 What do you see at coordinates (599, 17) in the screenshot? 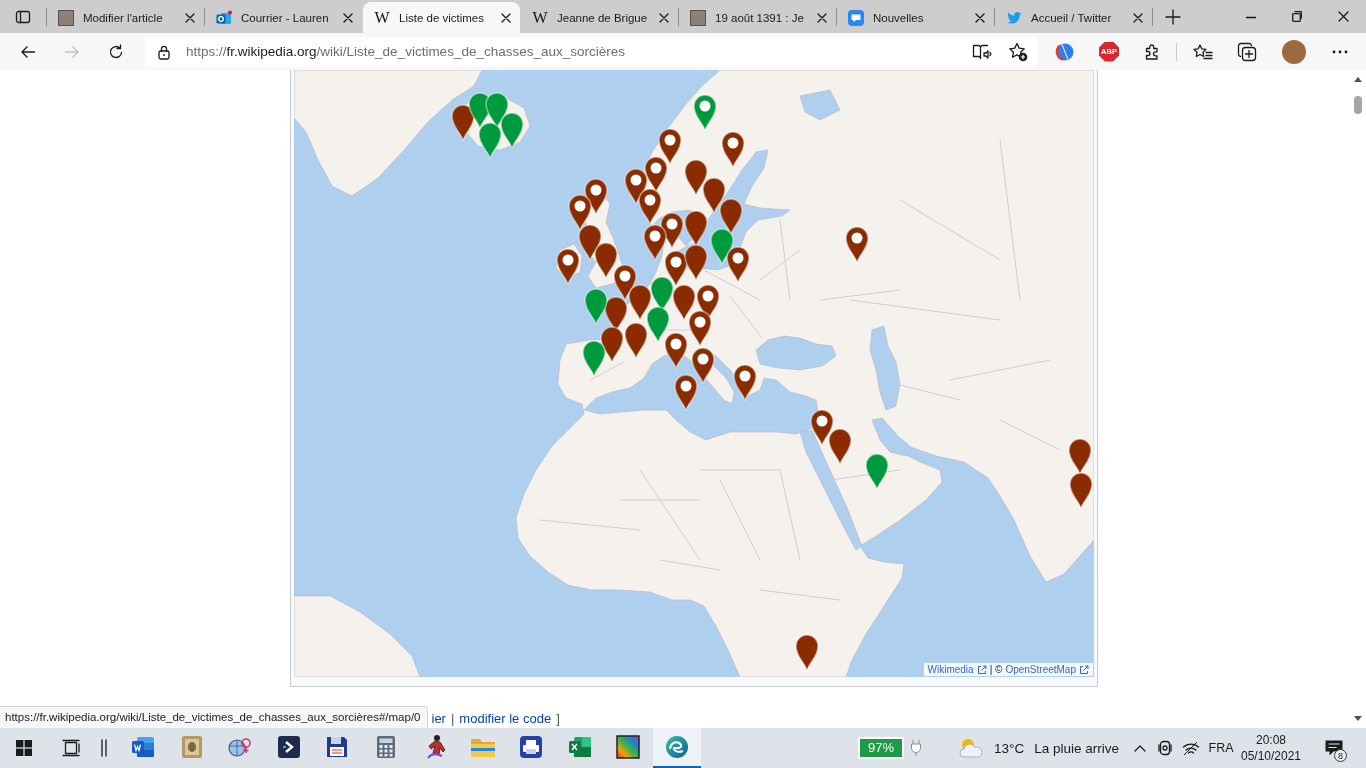
I see `browser-tab: W Jeanne de Brigue` at bounding box center [599, 17].